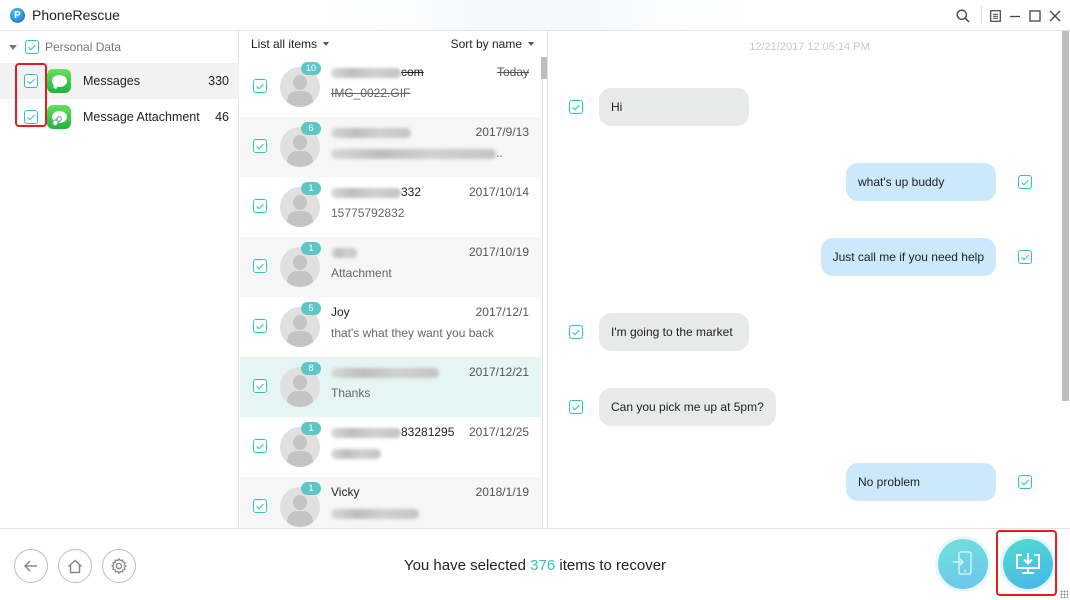 The width and height of the screenshot is (1070, 600). What do you see at coordinates (963, 564) in the screenshot?
I see `recover-to-device-button` at bounding box center [963, 564].